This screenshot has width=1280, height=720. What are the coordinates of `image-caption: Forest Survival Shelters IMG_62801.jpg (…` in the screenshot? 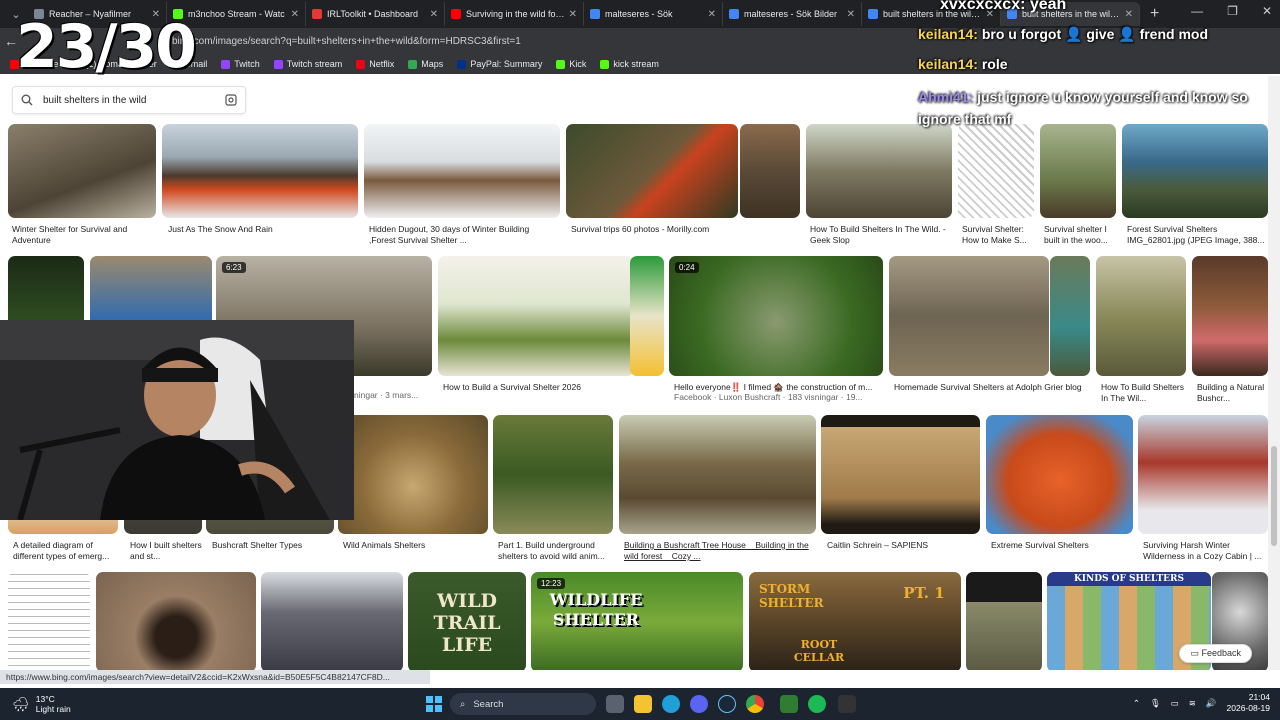 It's located at (1196, 235).